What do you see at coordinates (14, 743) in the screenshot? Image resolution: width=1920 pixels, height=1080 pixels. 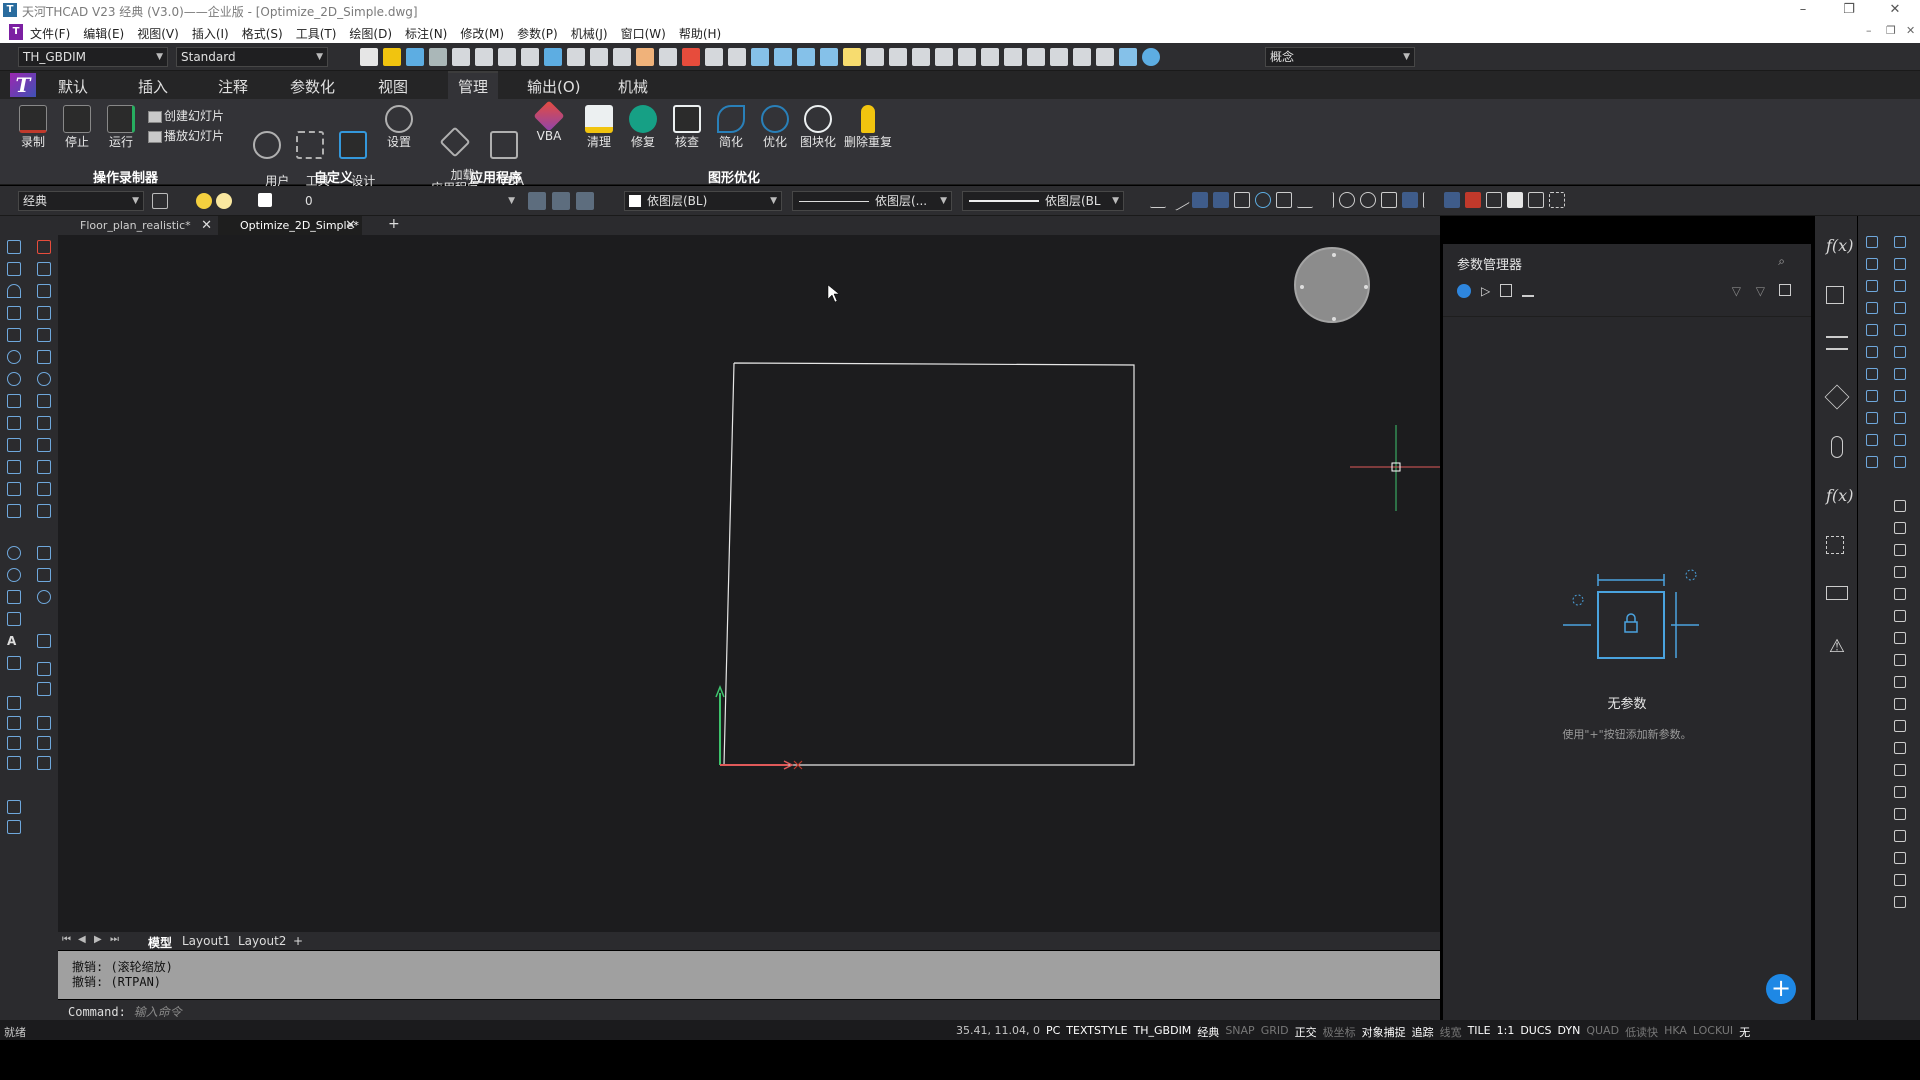 I see `wipeout-icon` at bounding box center [14, 743].